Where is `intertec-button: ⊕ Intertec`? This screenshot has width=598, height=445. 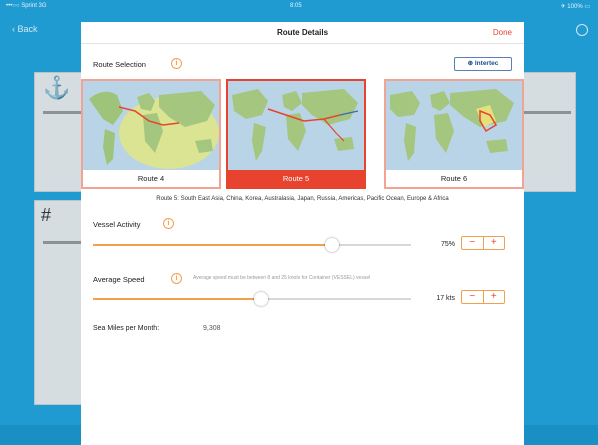 intertec-button: ⊕ Intertec is located at coordinates (483, 64).